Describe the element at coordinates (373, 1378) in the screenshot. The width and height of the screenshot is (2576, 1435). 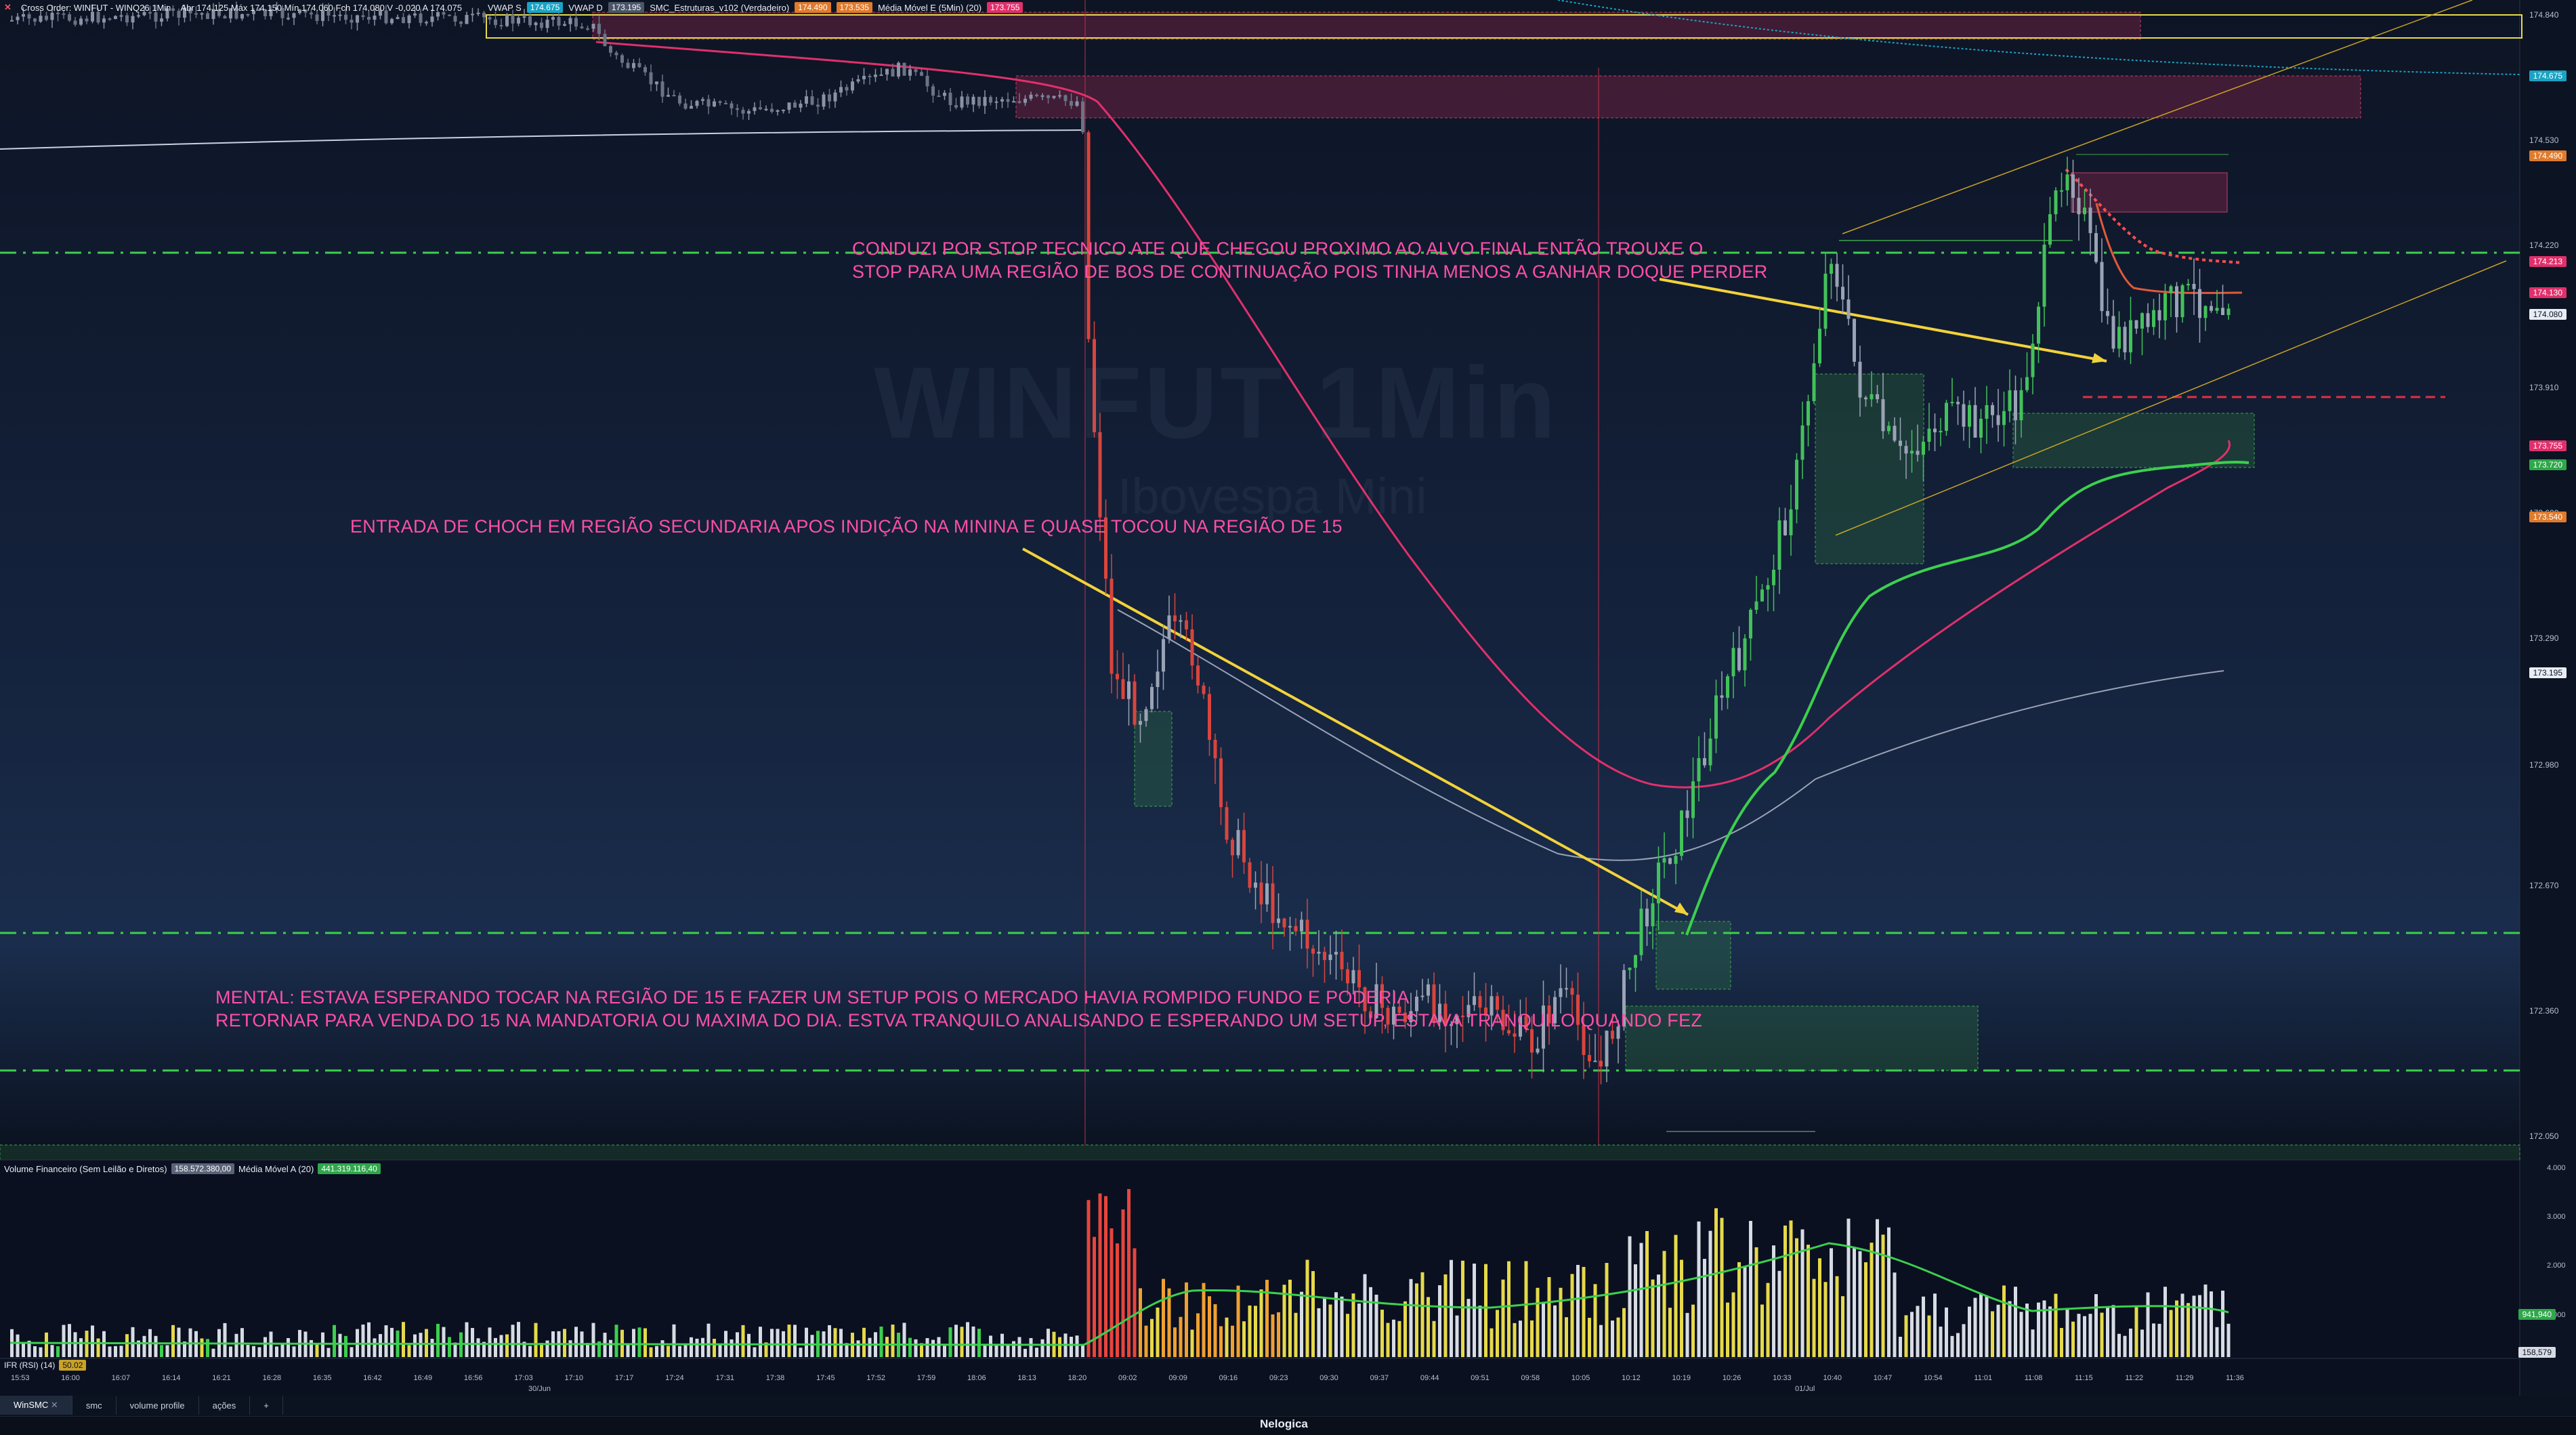
I see `time-axis-label: 16:42` at that location.